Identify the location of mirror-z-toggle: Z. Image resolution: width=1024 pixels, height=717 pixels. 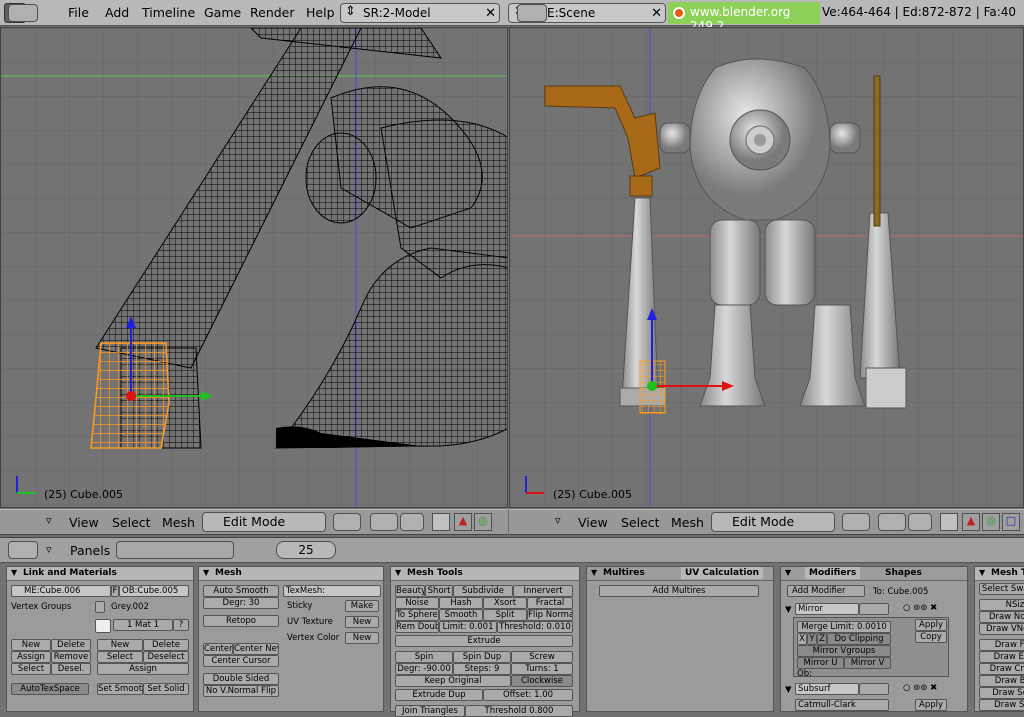
(822, 639).